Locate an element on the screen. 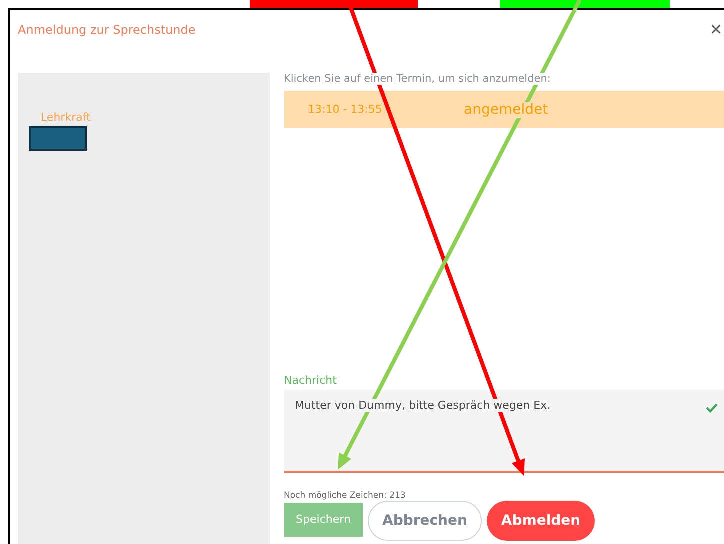  slot-status: angemeldet is located at coordinates (506, 110).